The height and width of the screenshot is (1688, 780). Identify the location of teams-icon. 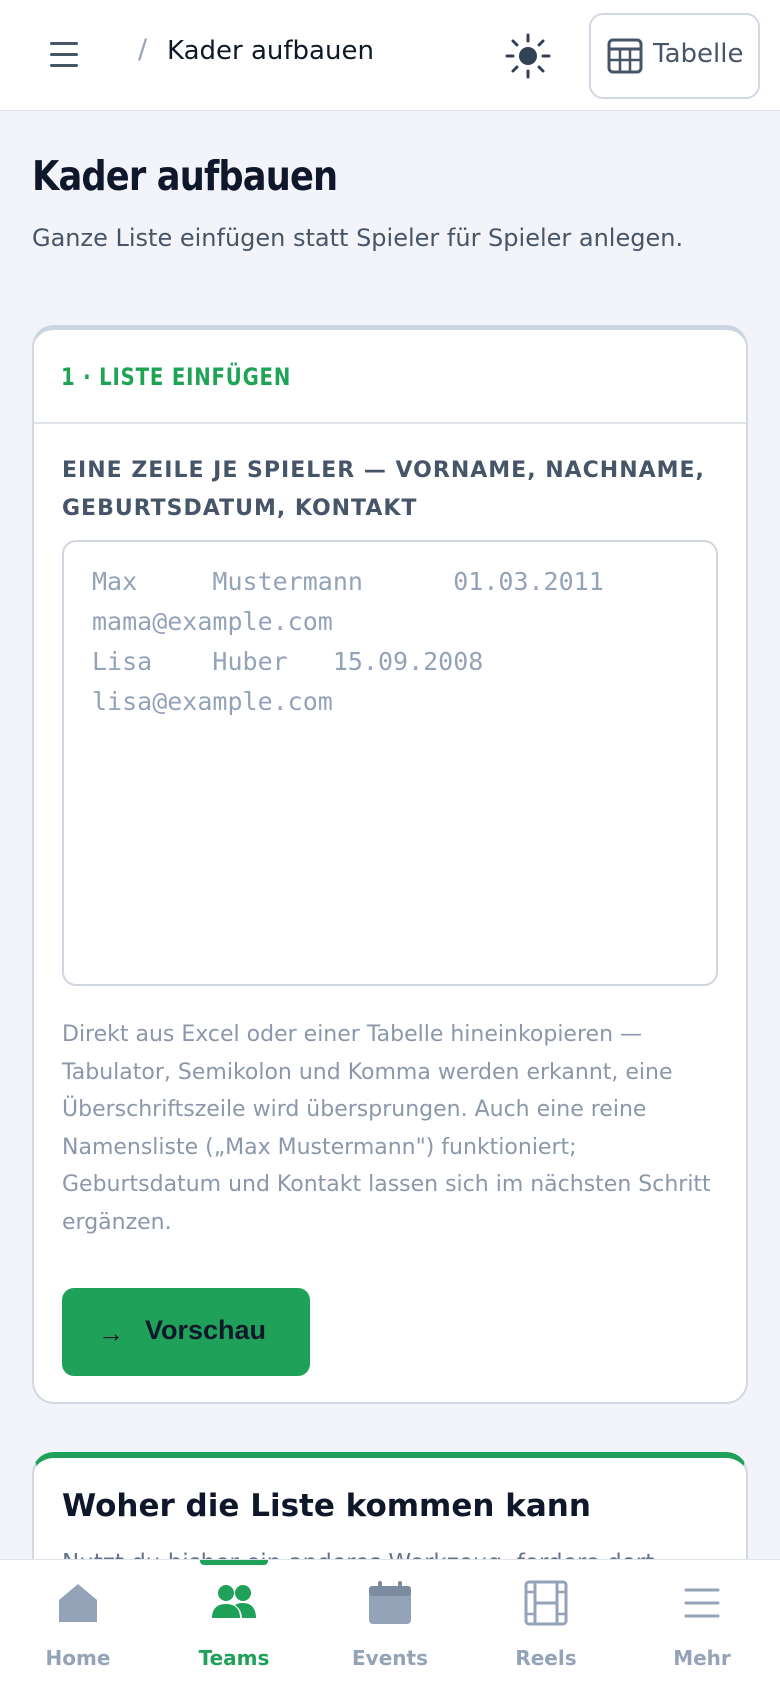
(234, 1601).